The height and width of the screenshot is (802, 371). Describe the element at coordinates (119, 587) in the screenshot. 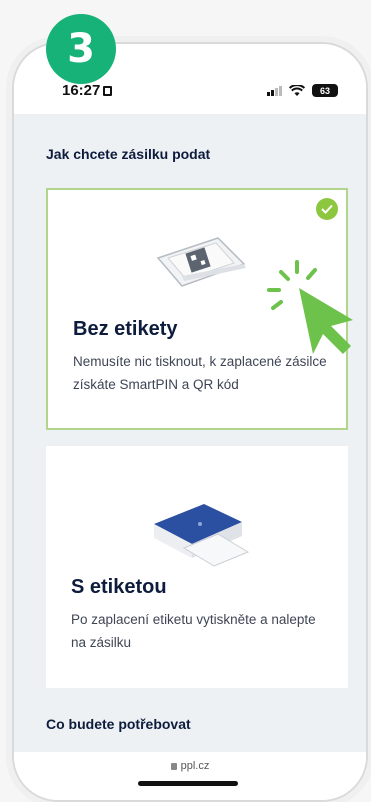

I see `option-title: S etiketou` at that location.